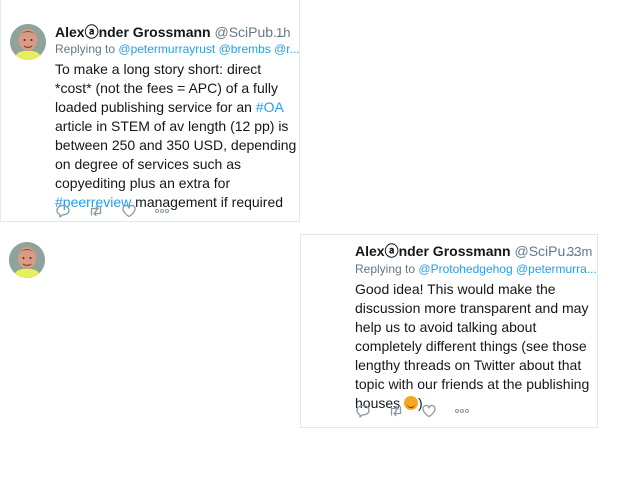  I want to click on tweet-text-line: between 250 and 350 USD, depending, so click(176, 145).